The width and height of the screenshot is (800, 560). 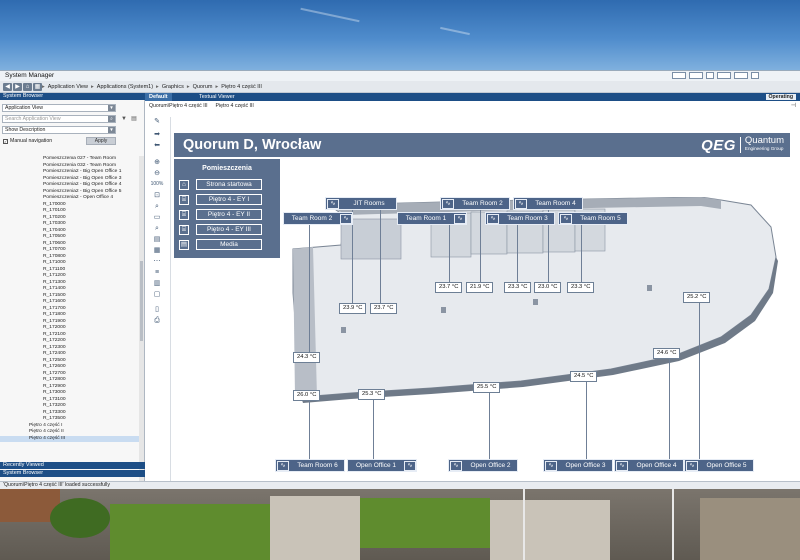 I want to click on manual-navigation-toggle: ✓ Manual navigation, so click(x=27, y=141).